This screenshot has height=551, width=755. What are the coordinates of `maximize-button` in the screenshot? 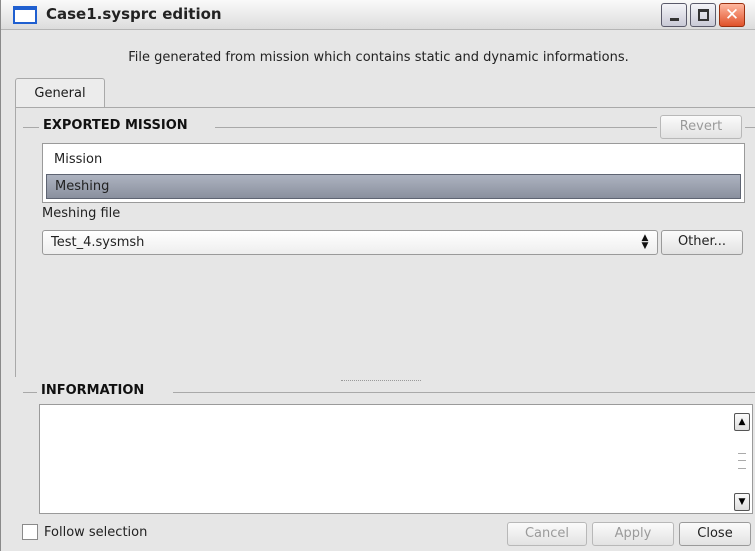 It's located at (703, 15).